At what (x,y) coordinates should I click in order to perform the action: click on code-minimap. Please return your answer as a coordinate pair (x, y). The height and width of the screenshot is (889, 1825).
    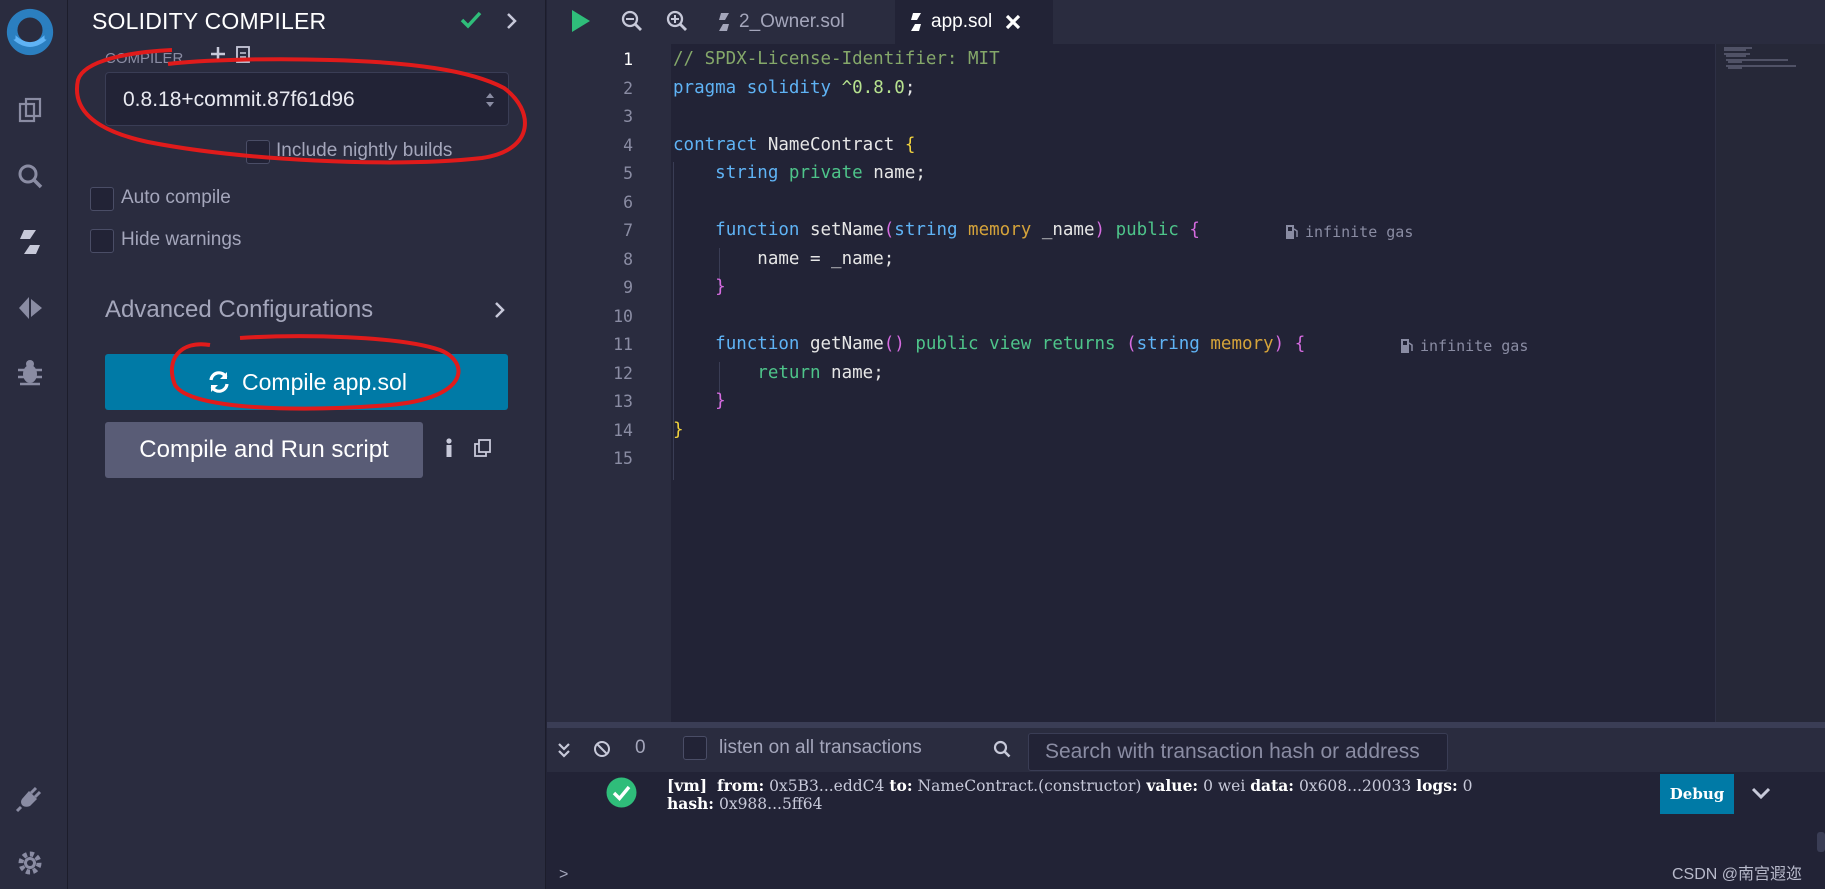
    Looking at the image, I should click on (1770, 383).